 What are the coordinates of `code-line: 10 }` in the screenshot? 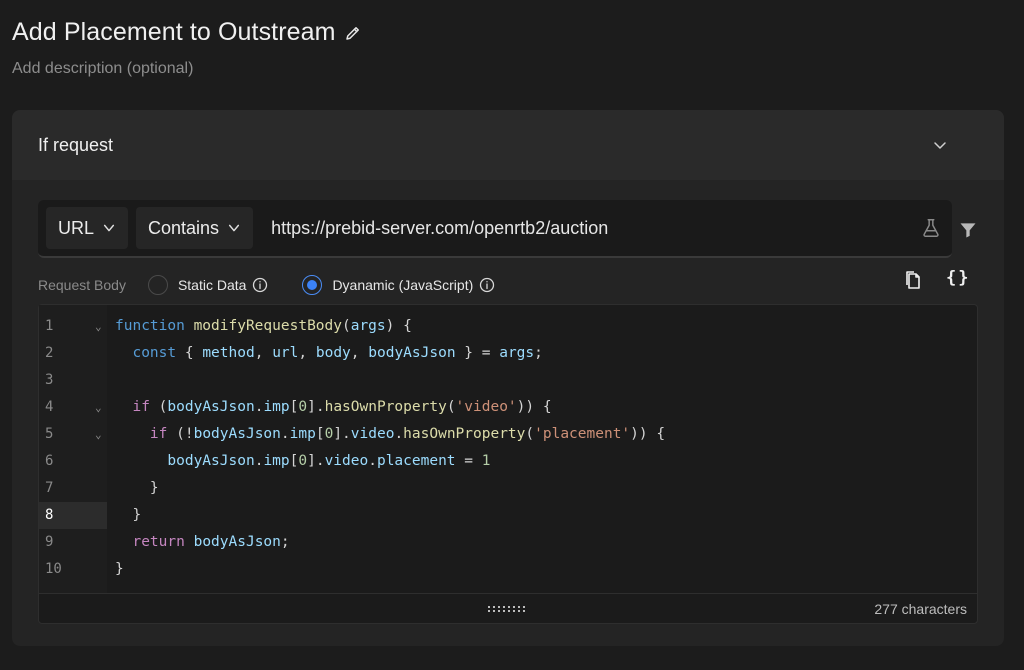 It's located at (508, 569).